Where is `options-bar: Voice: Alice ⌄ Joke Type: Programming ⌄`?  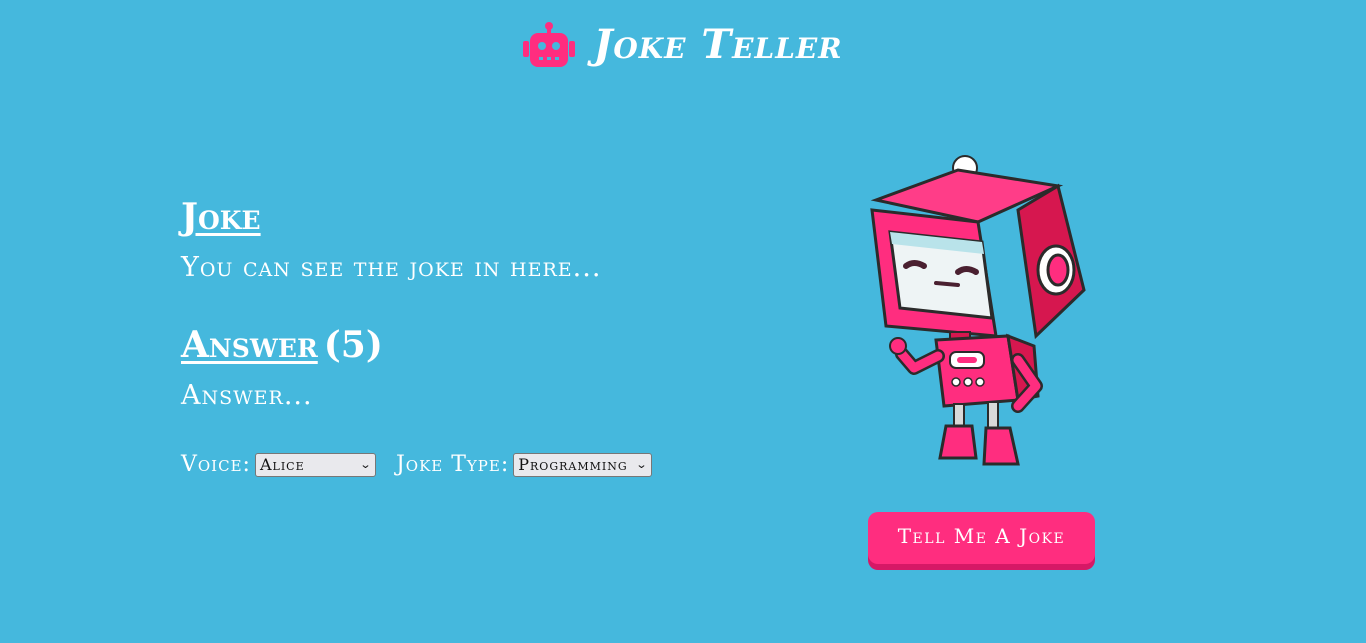 options-bar: Voice: Alice ⌄ Joke Type: Programming ⌄ is located at coordinates (461, 464).